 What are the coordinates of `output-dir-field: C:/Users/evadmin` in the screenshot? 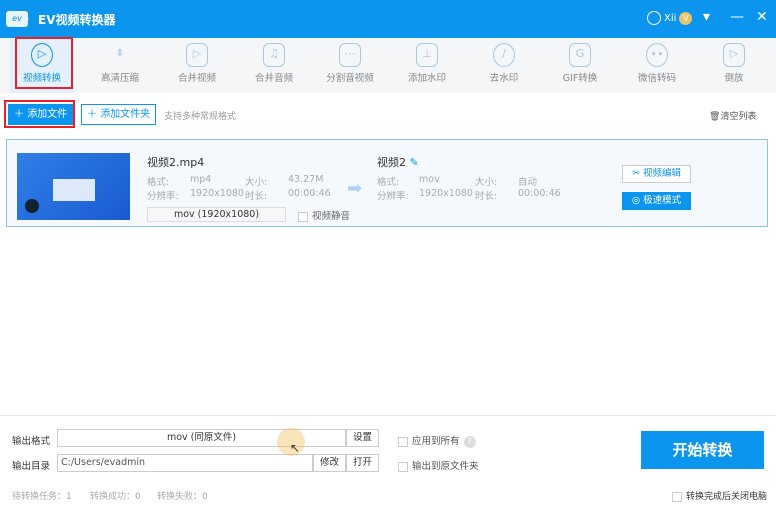 It's located at (185, 463).